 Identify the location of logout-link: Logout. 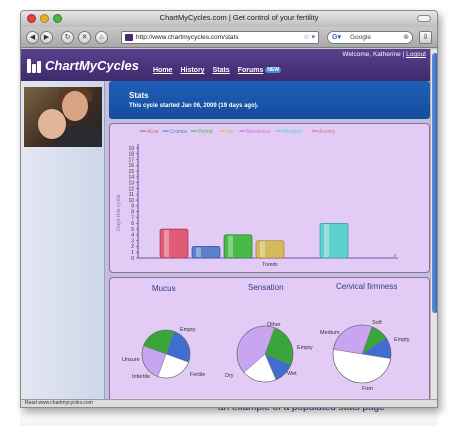
(416, 54).